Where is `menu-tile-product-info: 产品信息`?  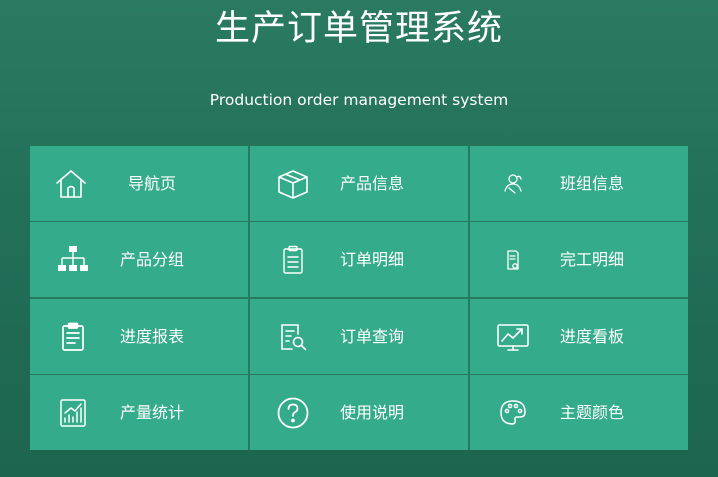
menu-tile-product-info: 产品信息 is located at coordinates (359, 183).